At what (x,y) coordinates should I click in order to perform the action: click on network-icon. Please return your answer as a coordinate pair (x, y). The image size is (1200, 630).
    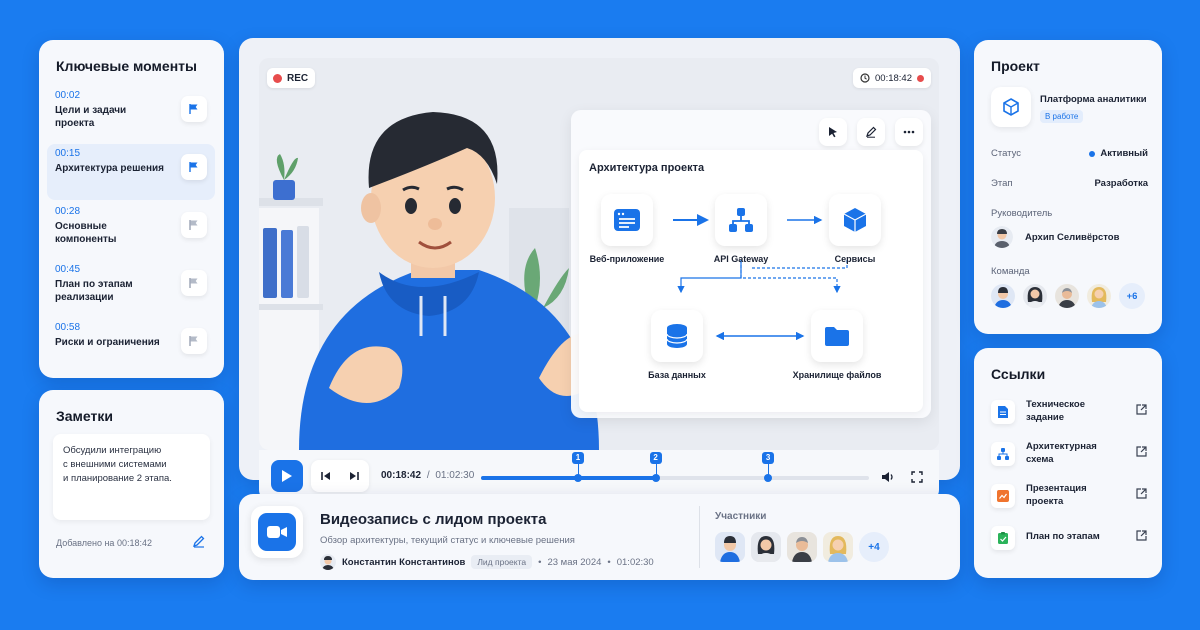
    Looking at the image, I should click on (741, 220).